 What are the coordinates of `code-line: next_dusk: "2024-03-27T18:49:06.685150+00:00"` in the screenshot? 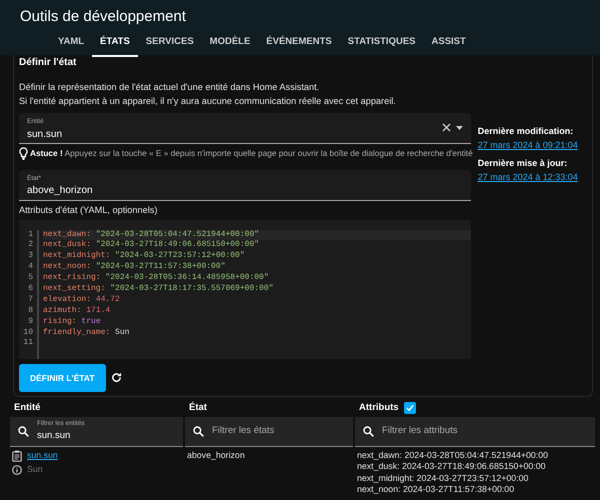 It's located at (151, 245).